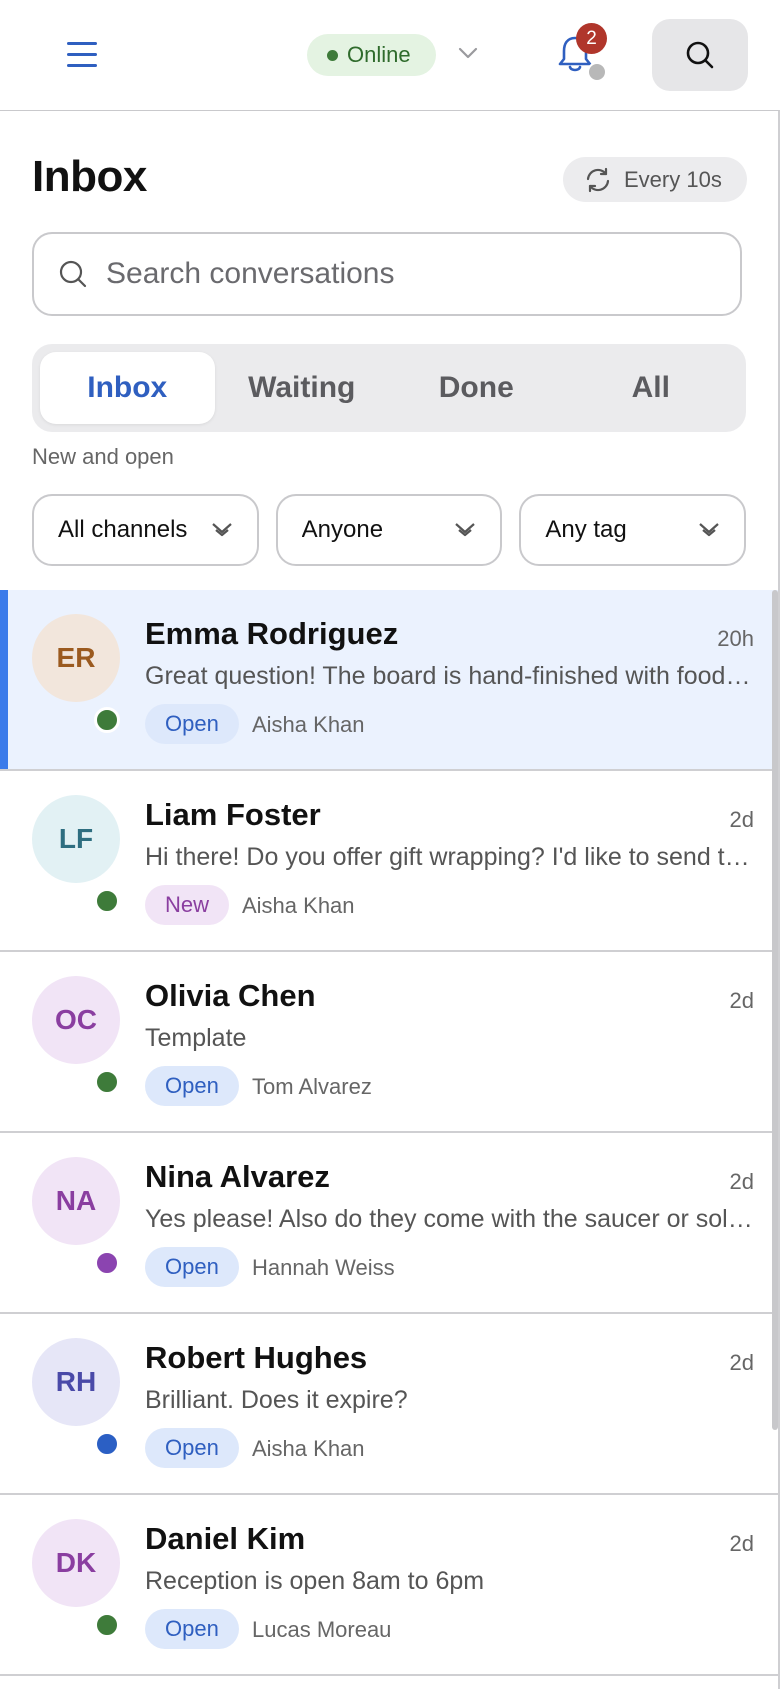 The width and height of the screenshot is (780, 1689). I want to click on tab-done: Done, so click(476, 388).